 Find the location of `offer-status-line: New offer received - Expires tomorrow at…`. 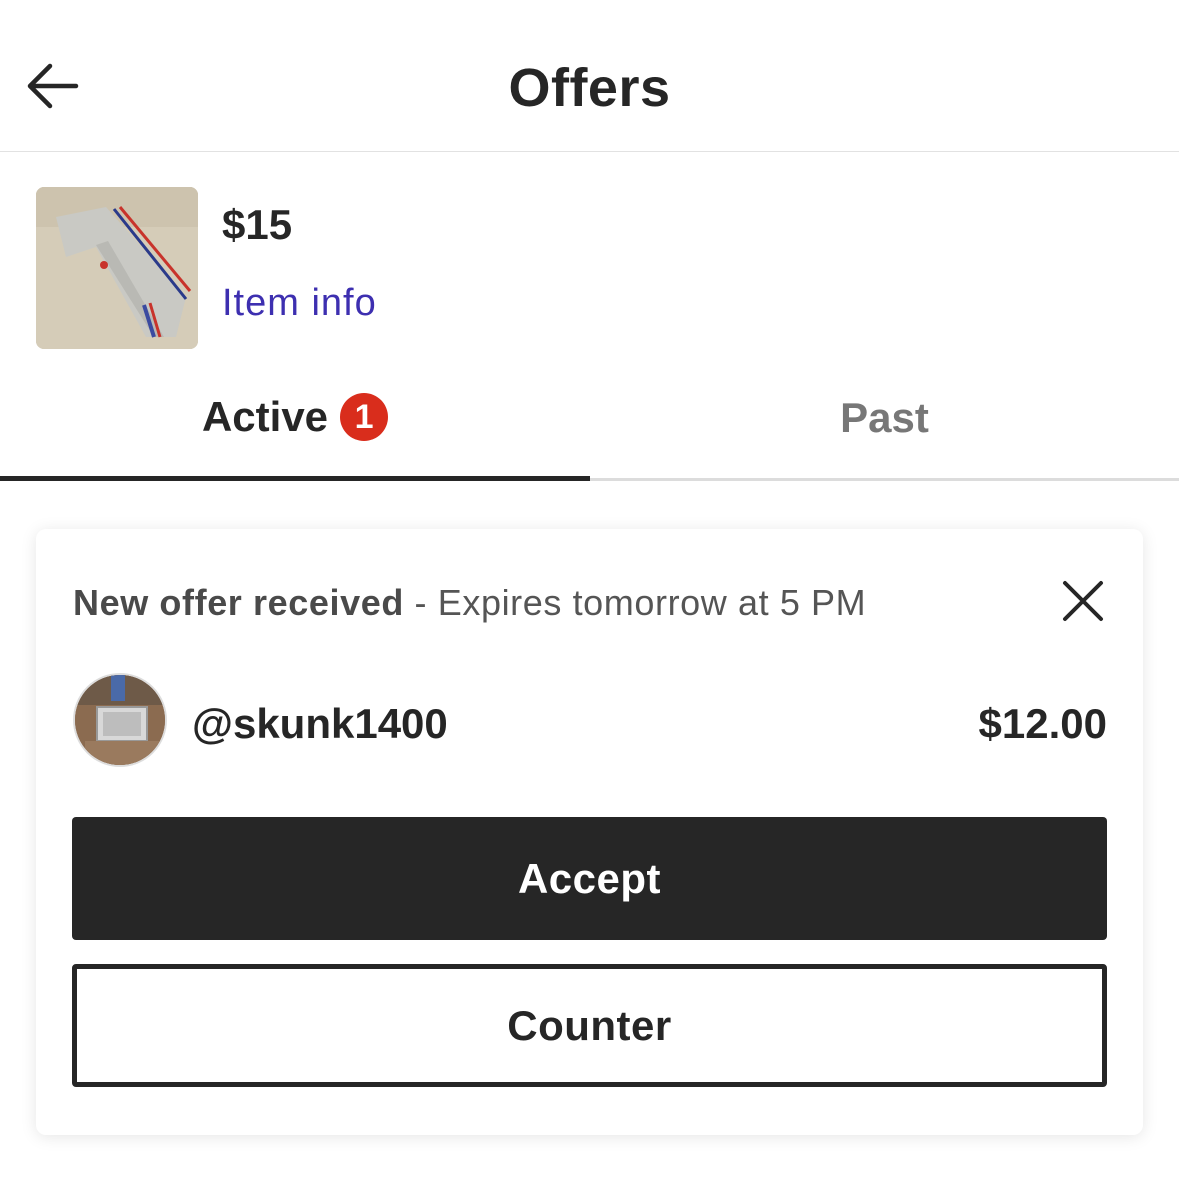

offer-status-line: New offer received - Expires tomorrow at… is located at coordinates (469, 603).